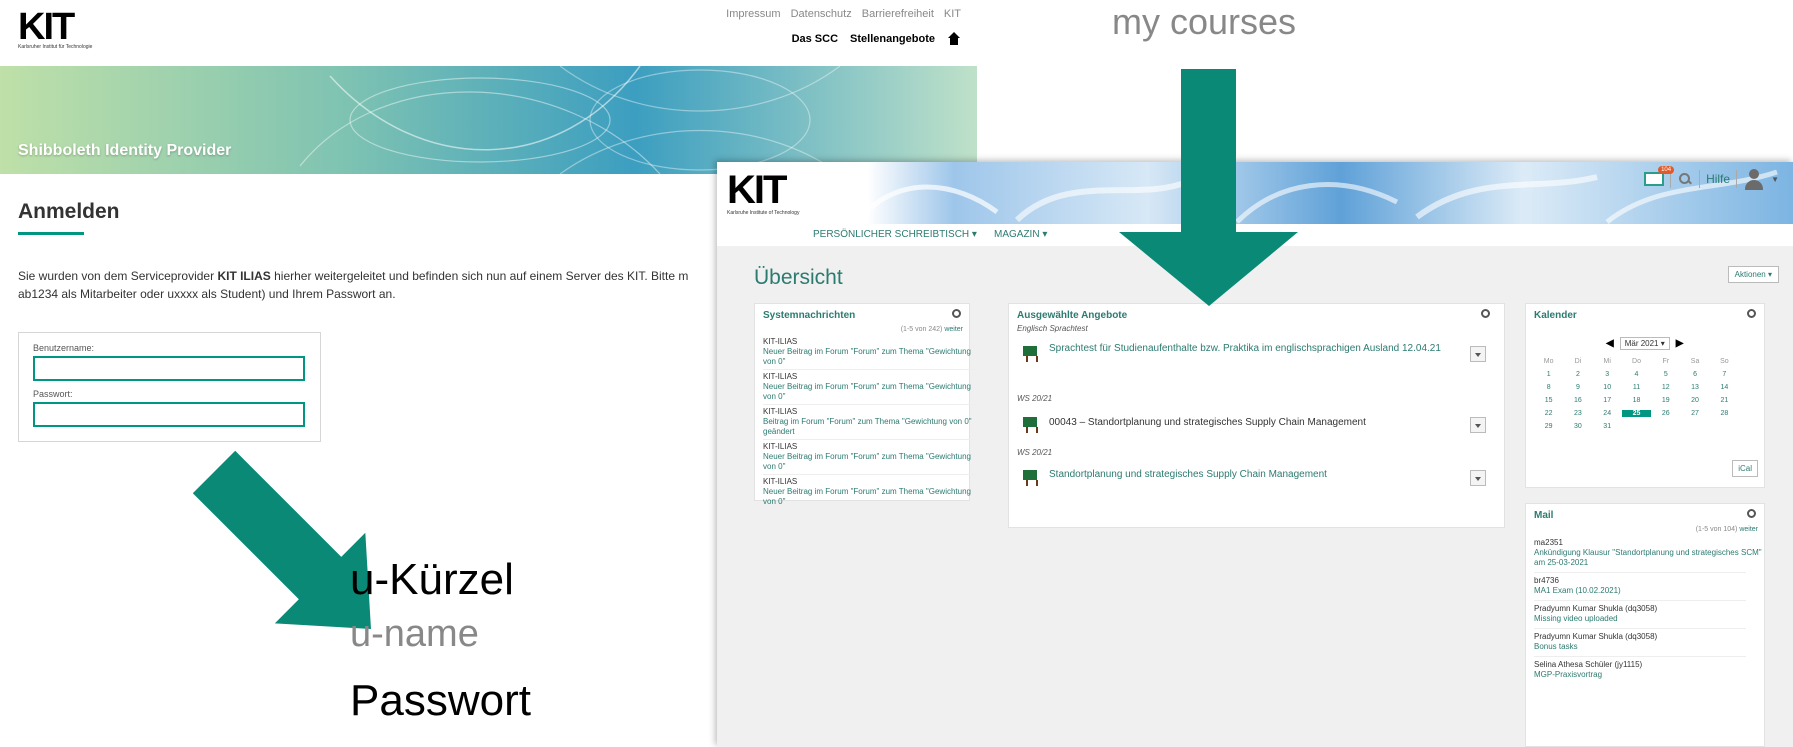 This screenshot has width=1793, height=747. I want to click on ilias-kit-logo: KIT Karlsruhe Institute of Technology, so click(763, 193).